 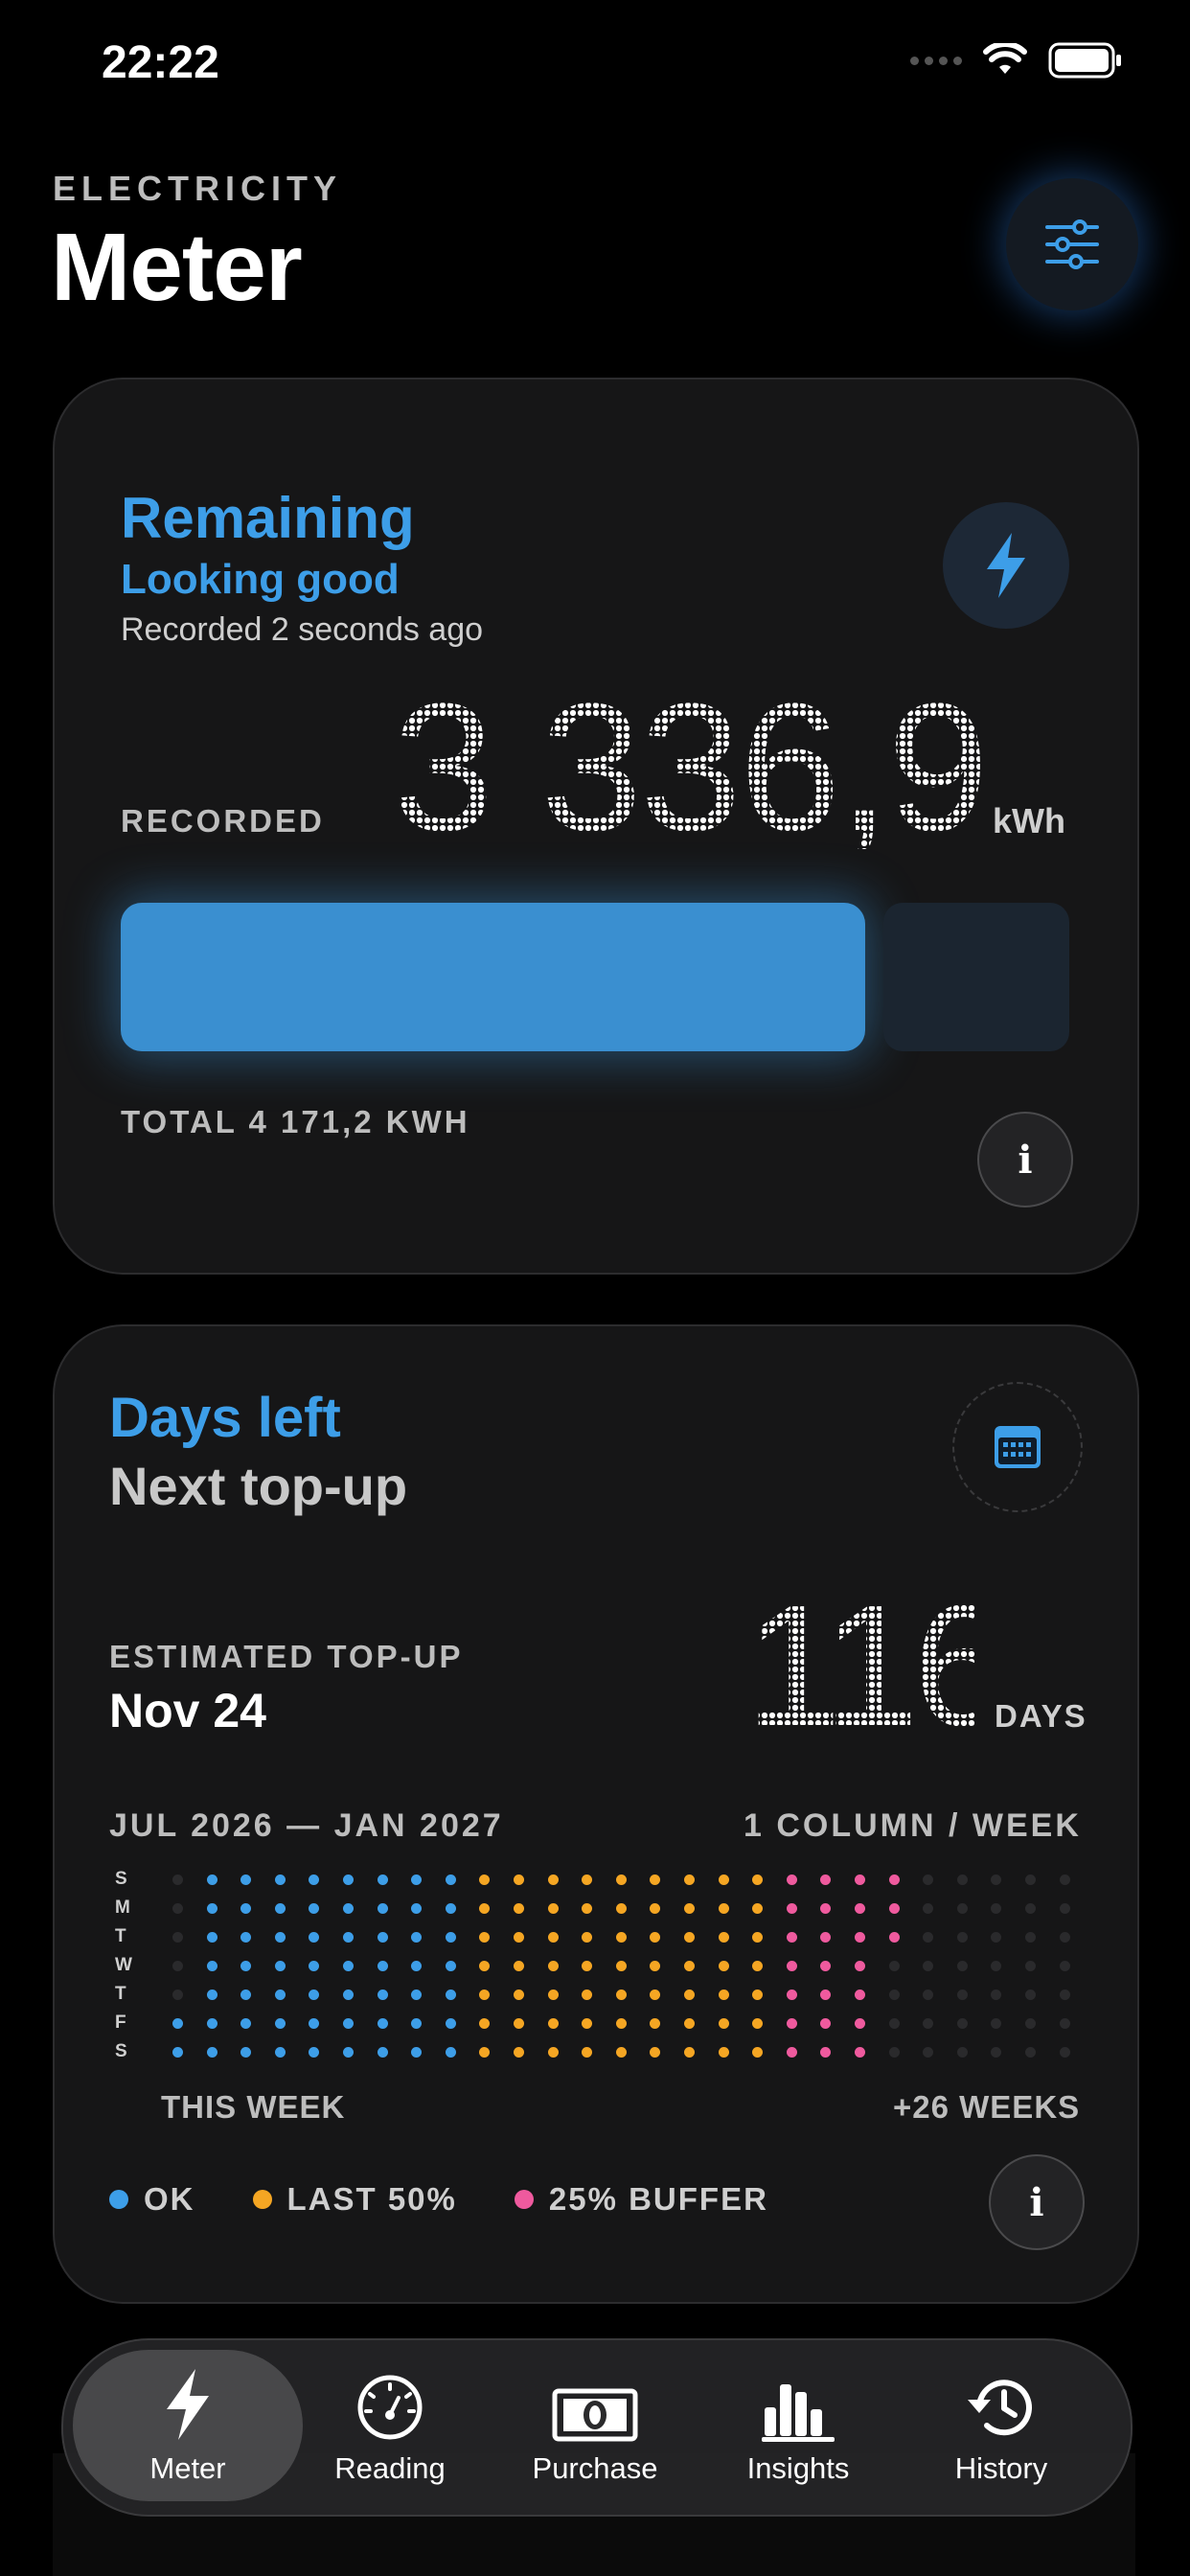 What do you see at coordinates (860, 1658) in the screenshot?
I see `days-count-value: 116` at bounding box center [860, 1658].